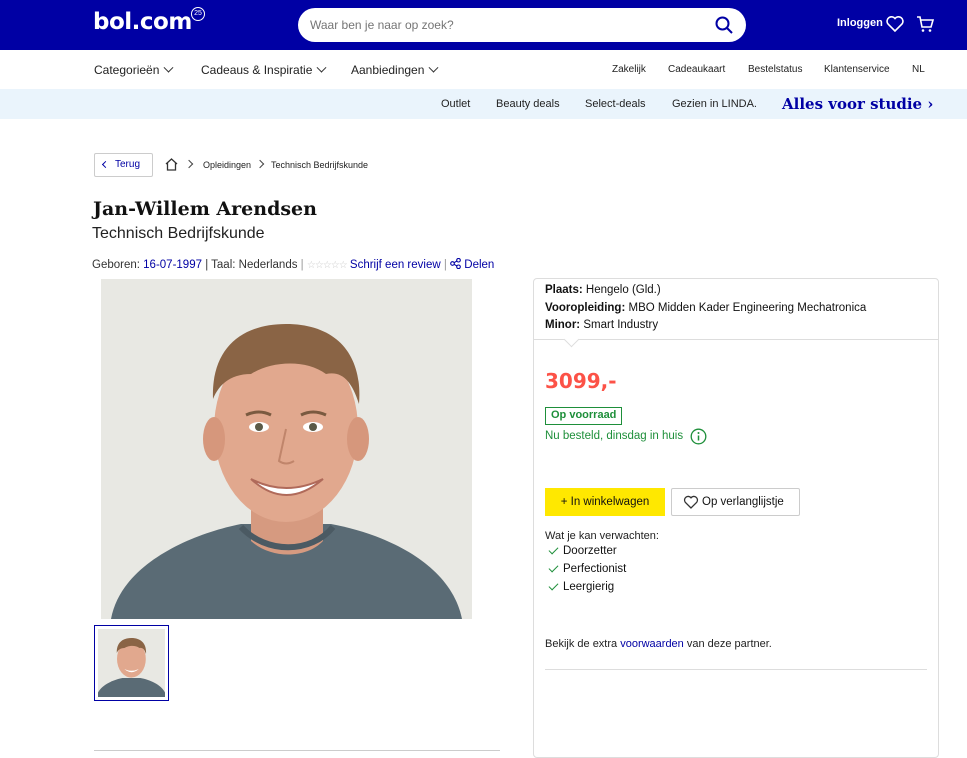  I want to click on chevron-left-icon, so click(105, 164).